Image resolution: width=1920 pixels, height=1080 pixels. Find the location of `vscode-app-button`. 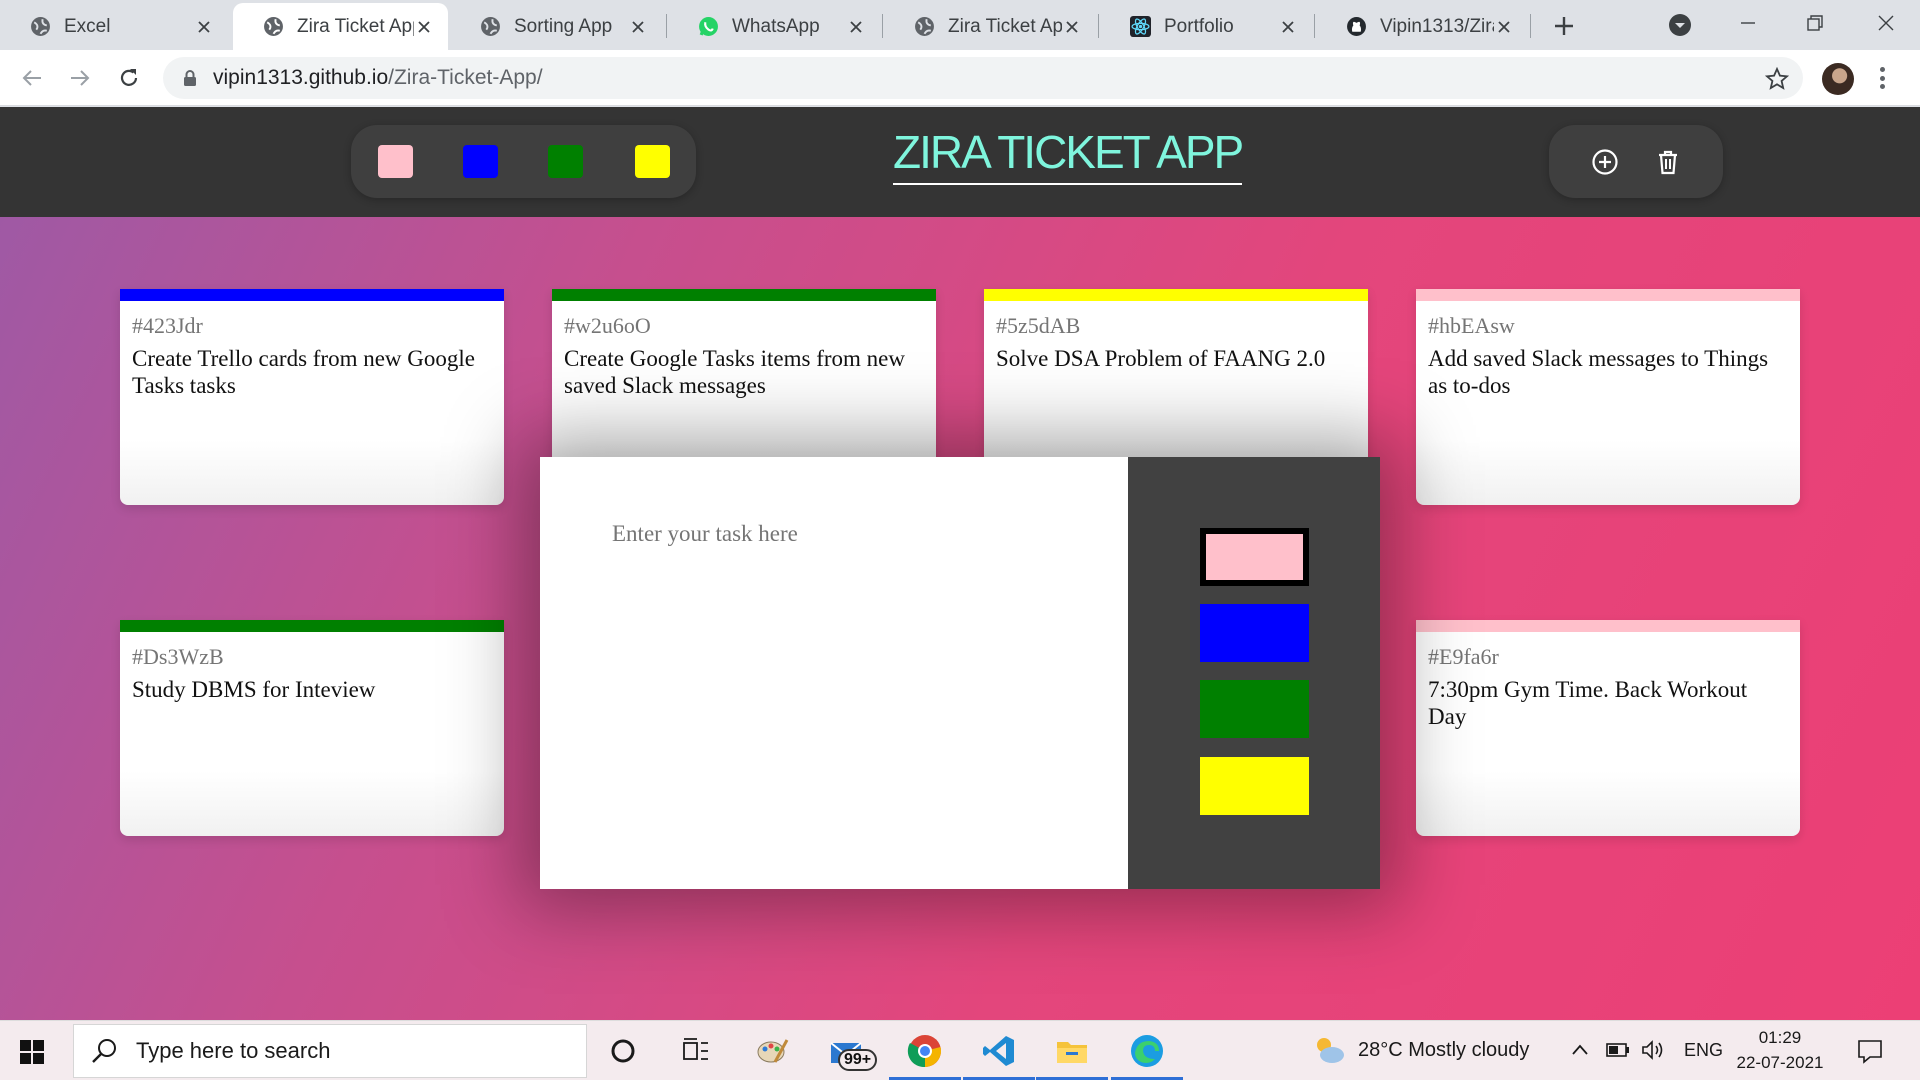

vscode-app-button is located at coordinates (999, 1051).